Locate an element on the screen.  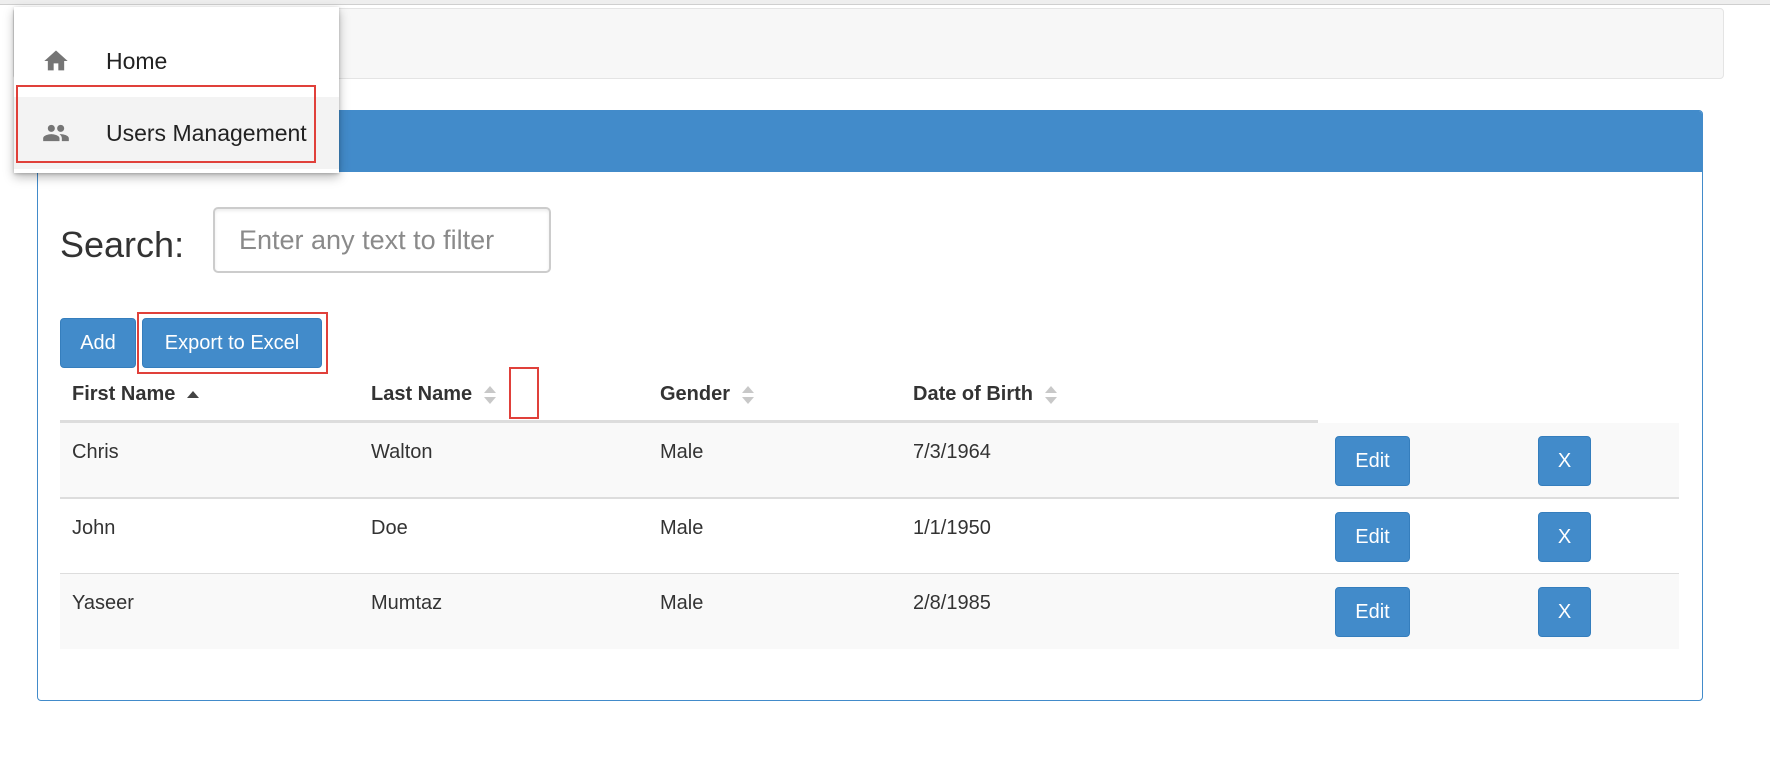
menu-item-users-management: Users Management is located at coordinates (176, 133).